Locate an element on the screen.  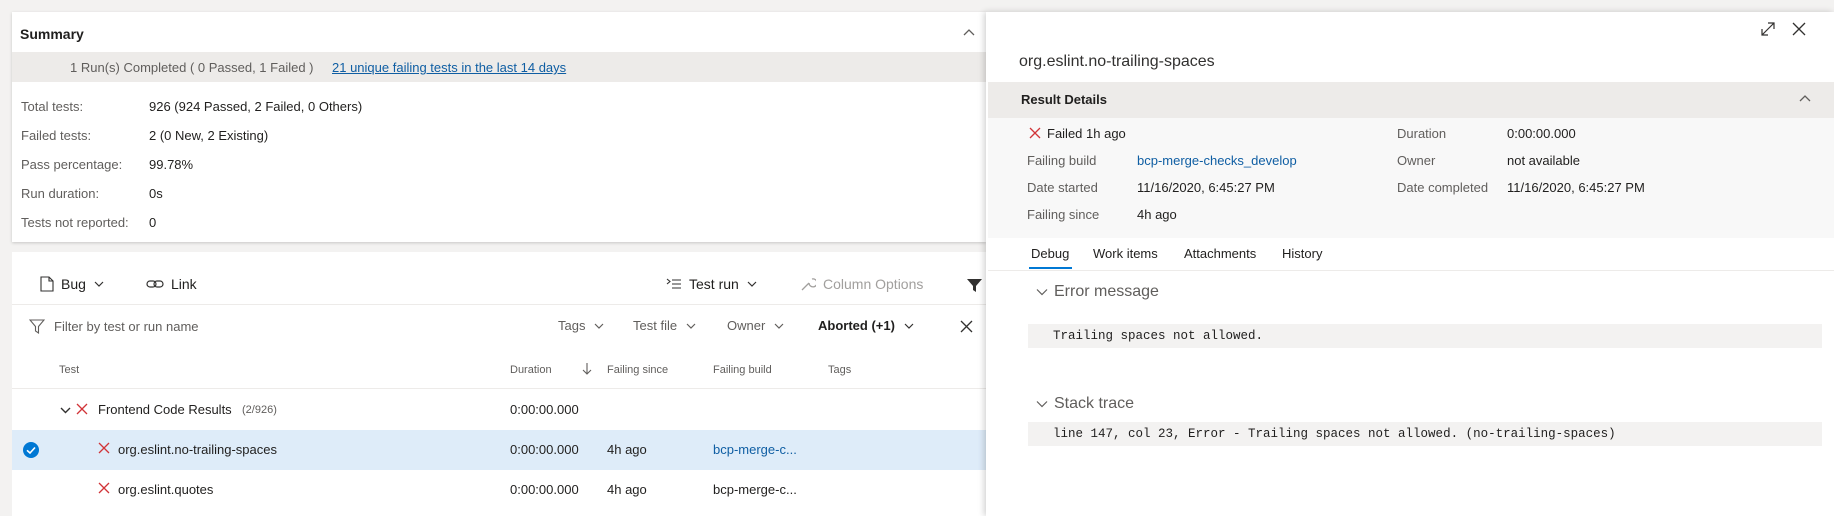
bug-icon is located at coordinates (47, 284).